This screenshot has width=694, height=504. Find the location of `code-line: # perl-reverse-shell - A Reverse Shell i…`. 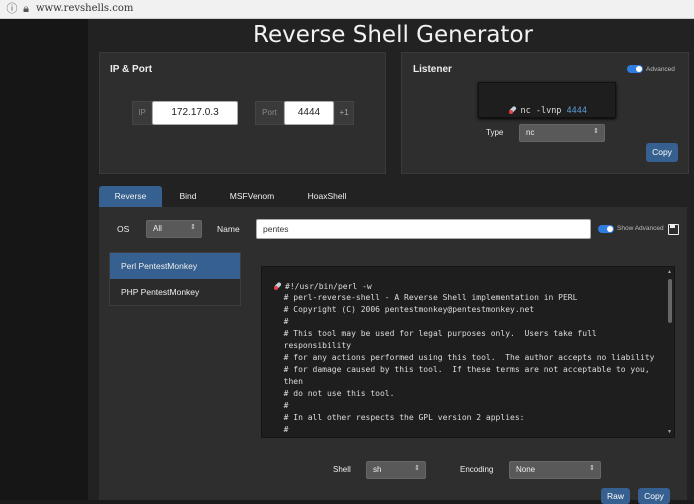

code-line: # perl-reverse-shell - A Reverse Shell i… is located at coordinates (426, 297).